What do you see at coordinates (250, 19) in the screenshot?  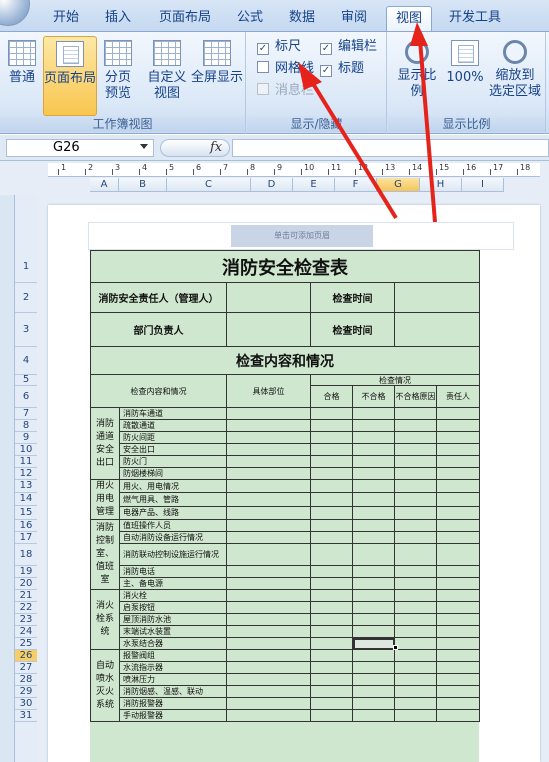 I see `tab-formulas: 公式` at bounding box center [250, 19].